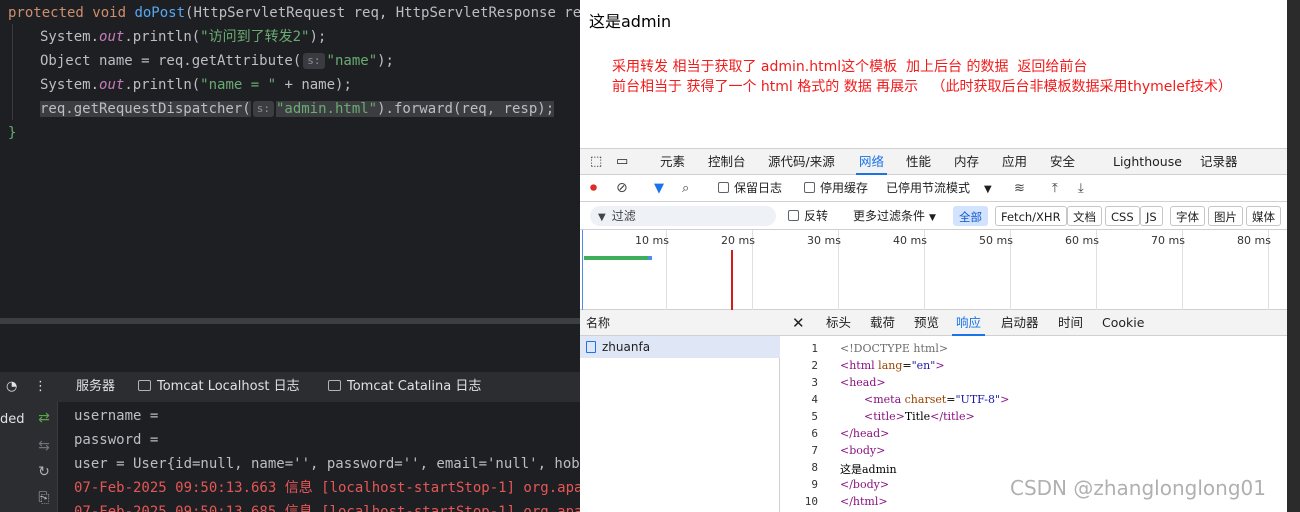 The image size is (1300, 512). Describe the element at coordinates (622, 188) in the screenshot. I see `clear-icon: ⊘` at that location.